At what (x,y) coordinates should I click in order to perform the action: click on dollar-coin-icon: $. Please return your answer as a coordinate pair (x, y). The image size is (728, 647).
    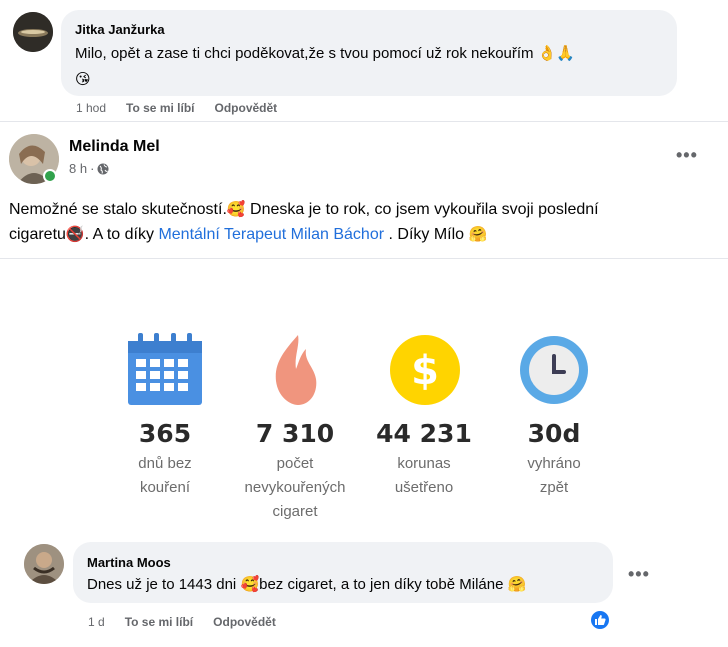
    Looking at the image, I should click on (425, 370).